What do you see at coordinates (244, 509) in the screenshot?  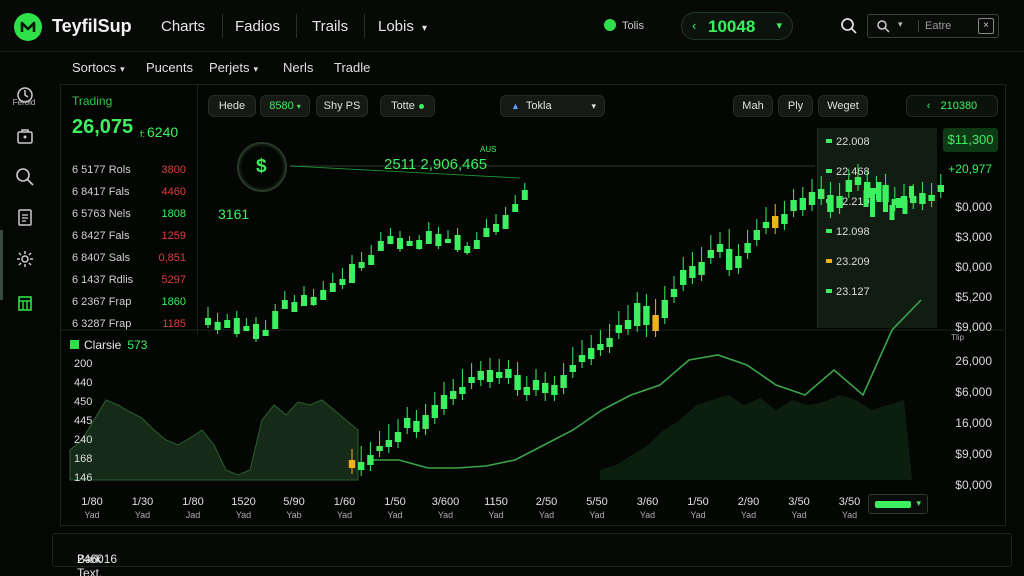 I see `x-tick-label: 1520 Yad` at bounding box center [244, 509].